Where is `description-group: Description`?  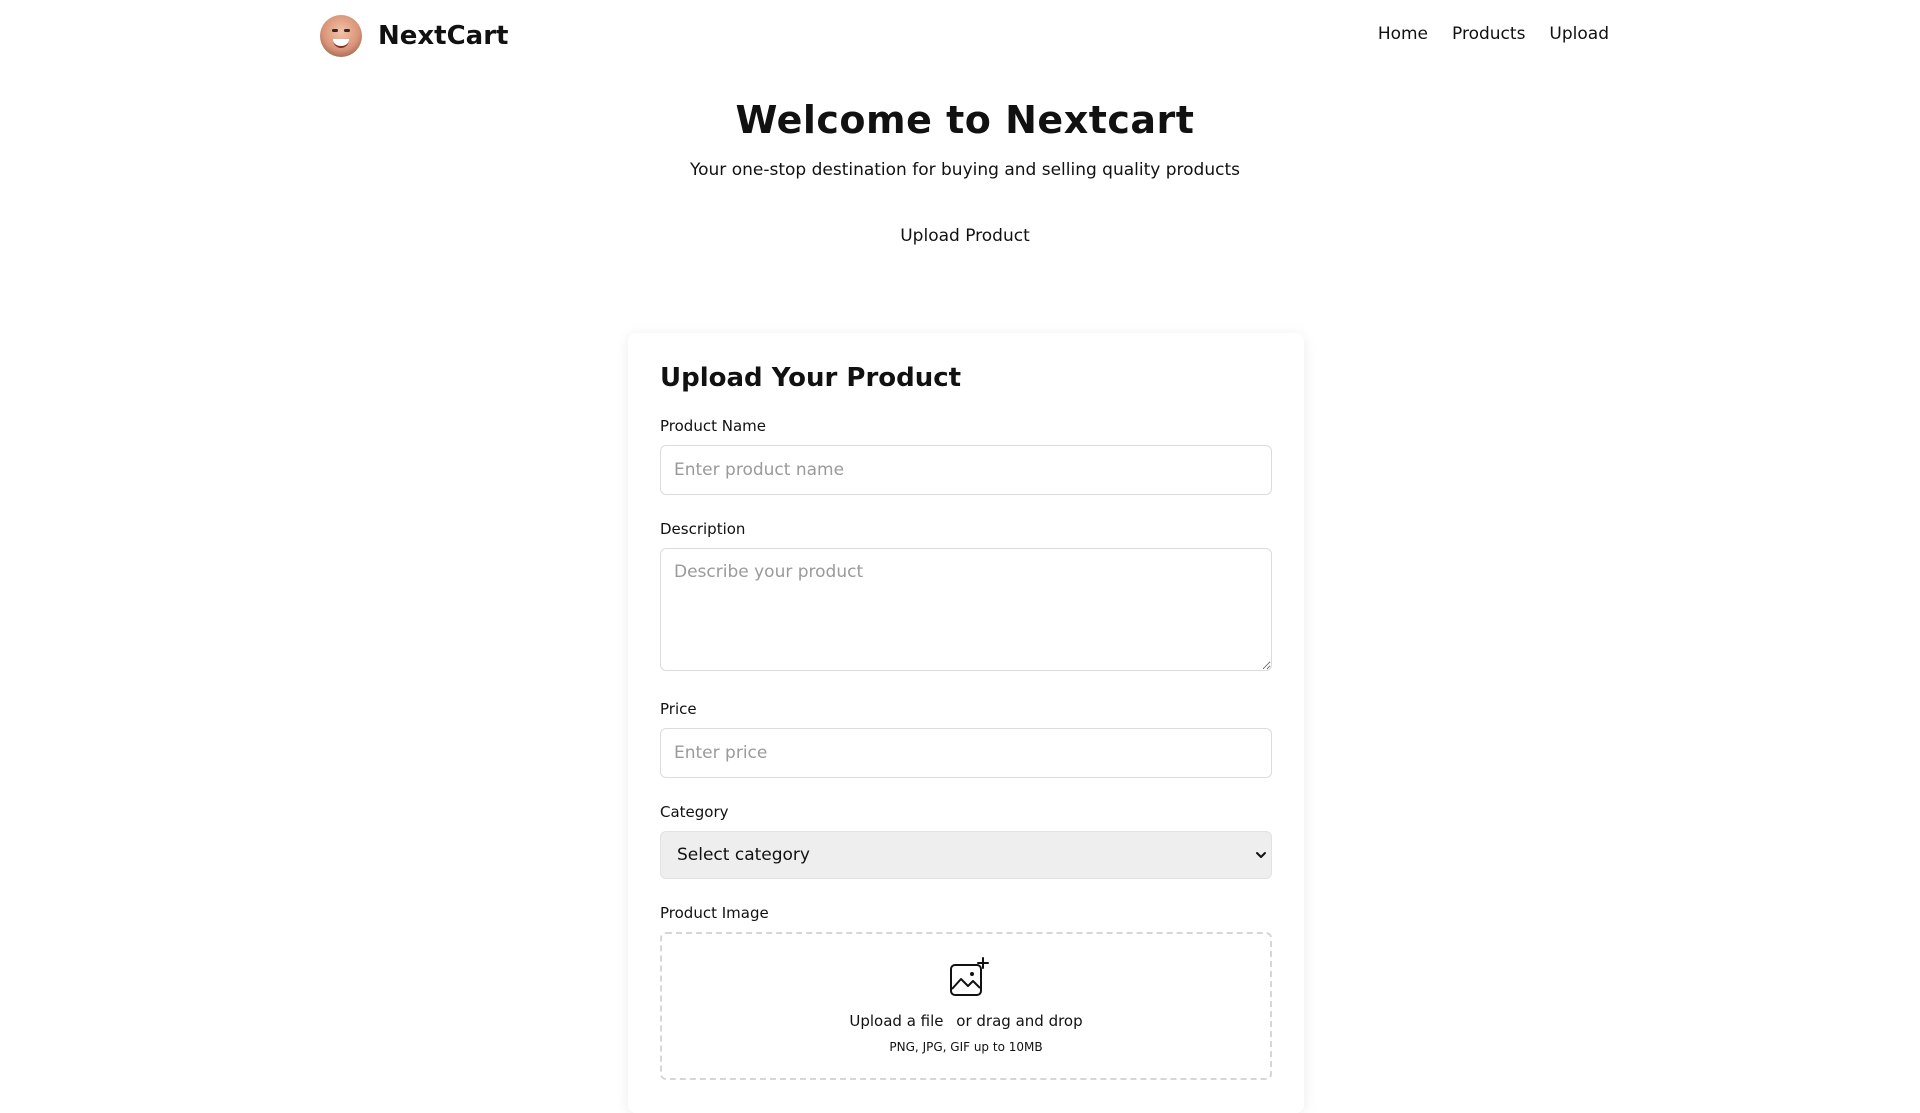
description-group: Description is located at coordinates (966, 597).